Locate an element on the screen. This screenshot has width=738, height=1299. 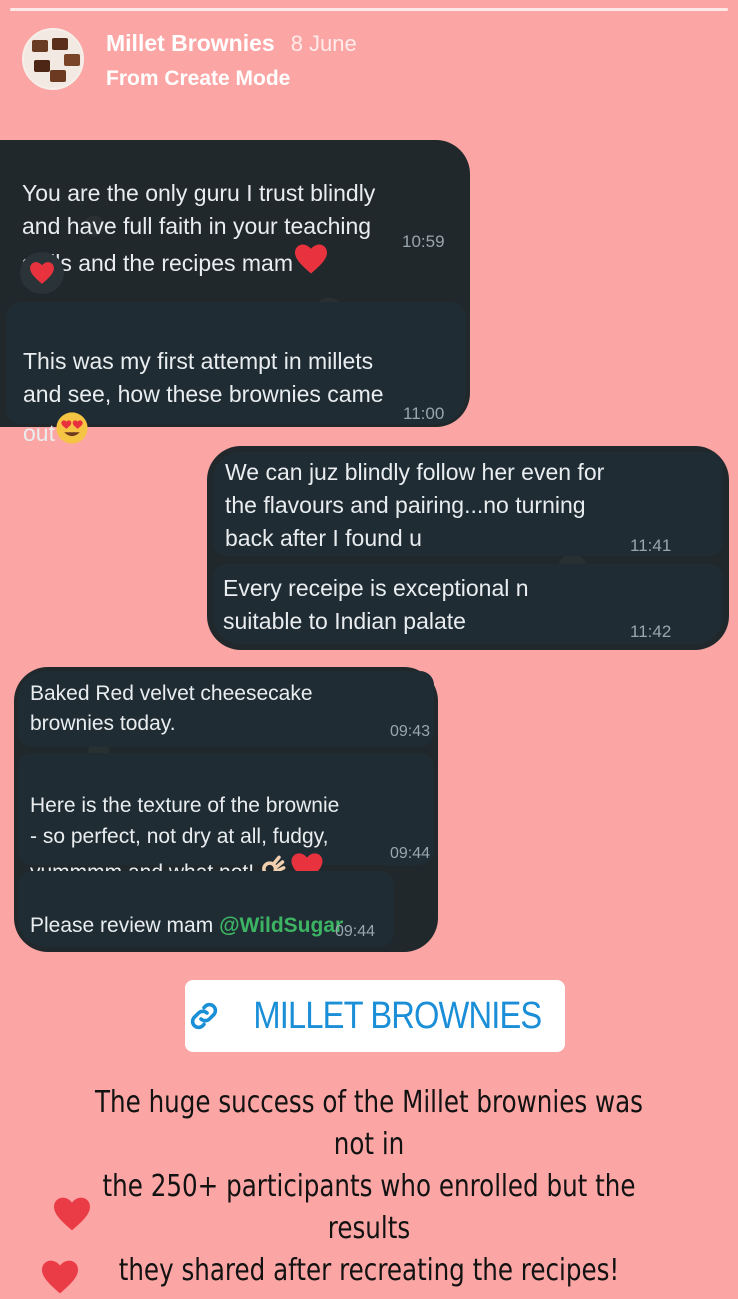
mention-link: @WildSugar is located at coordinates (281, 925).